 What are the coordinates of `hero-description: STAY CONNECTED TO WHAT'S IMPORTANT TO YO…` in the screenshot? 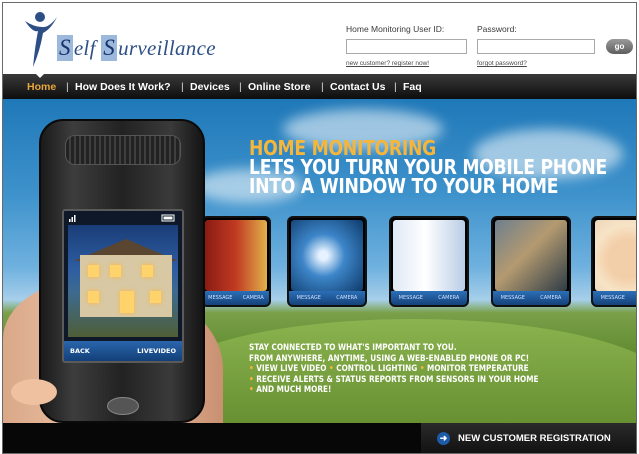 It's located at (394, 369).